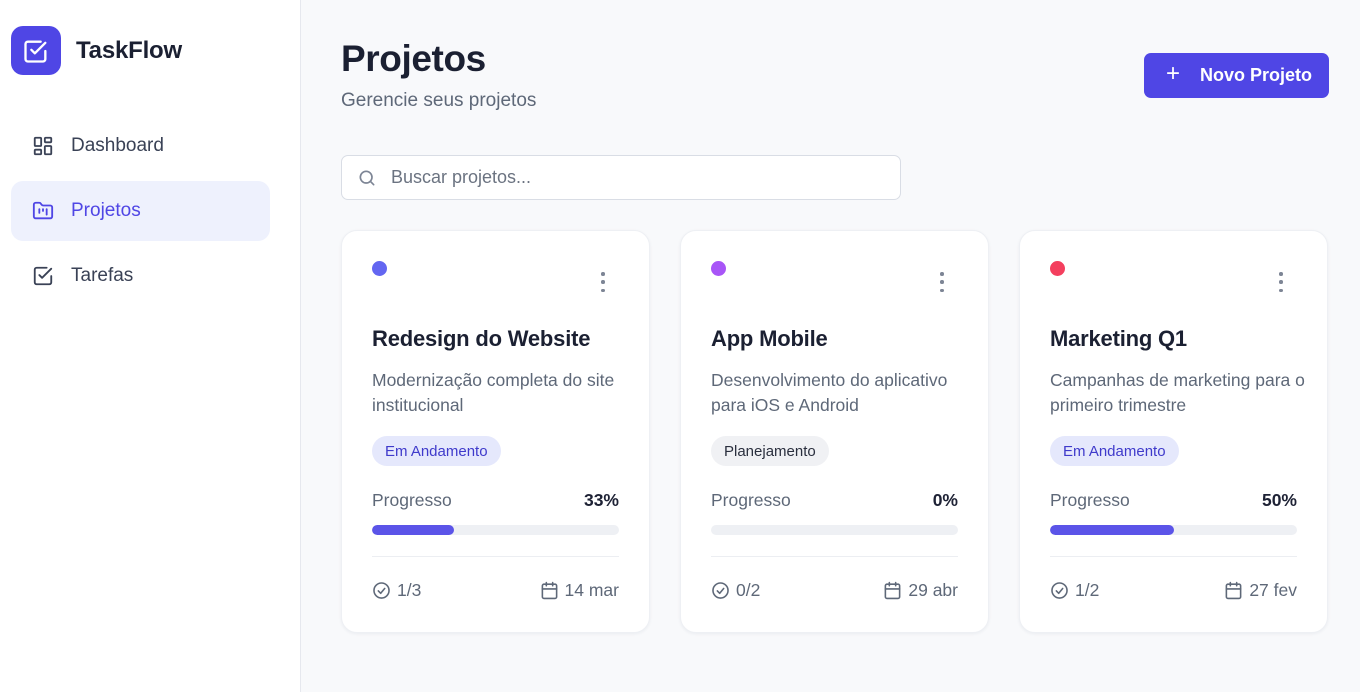 The height and width of the screenshot is (692, 1360). Describe the element at coordinates (1087, 590) in the screenshot. I see `task-count-text: 1/2` at that location.